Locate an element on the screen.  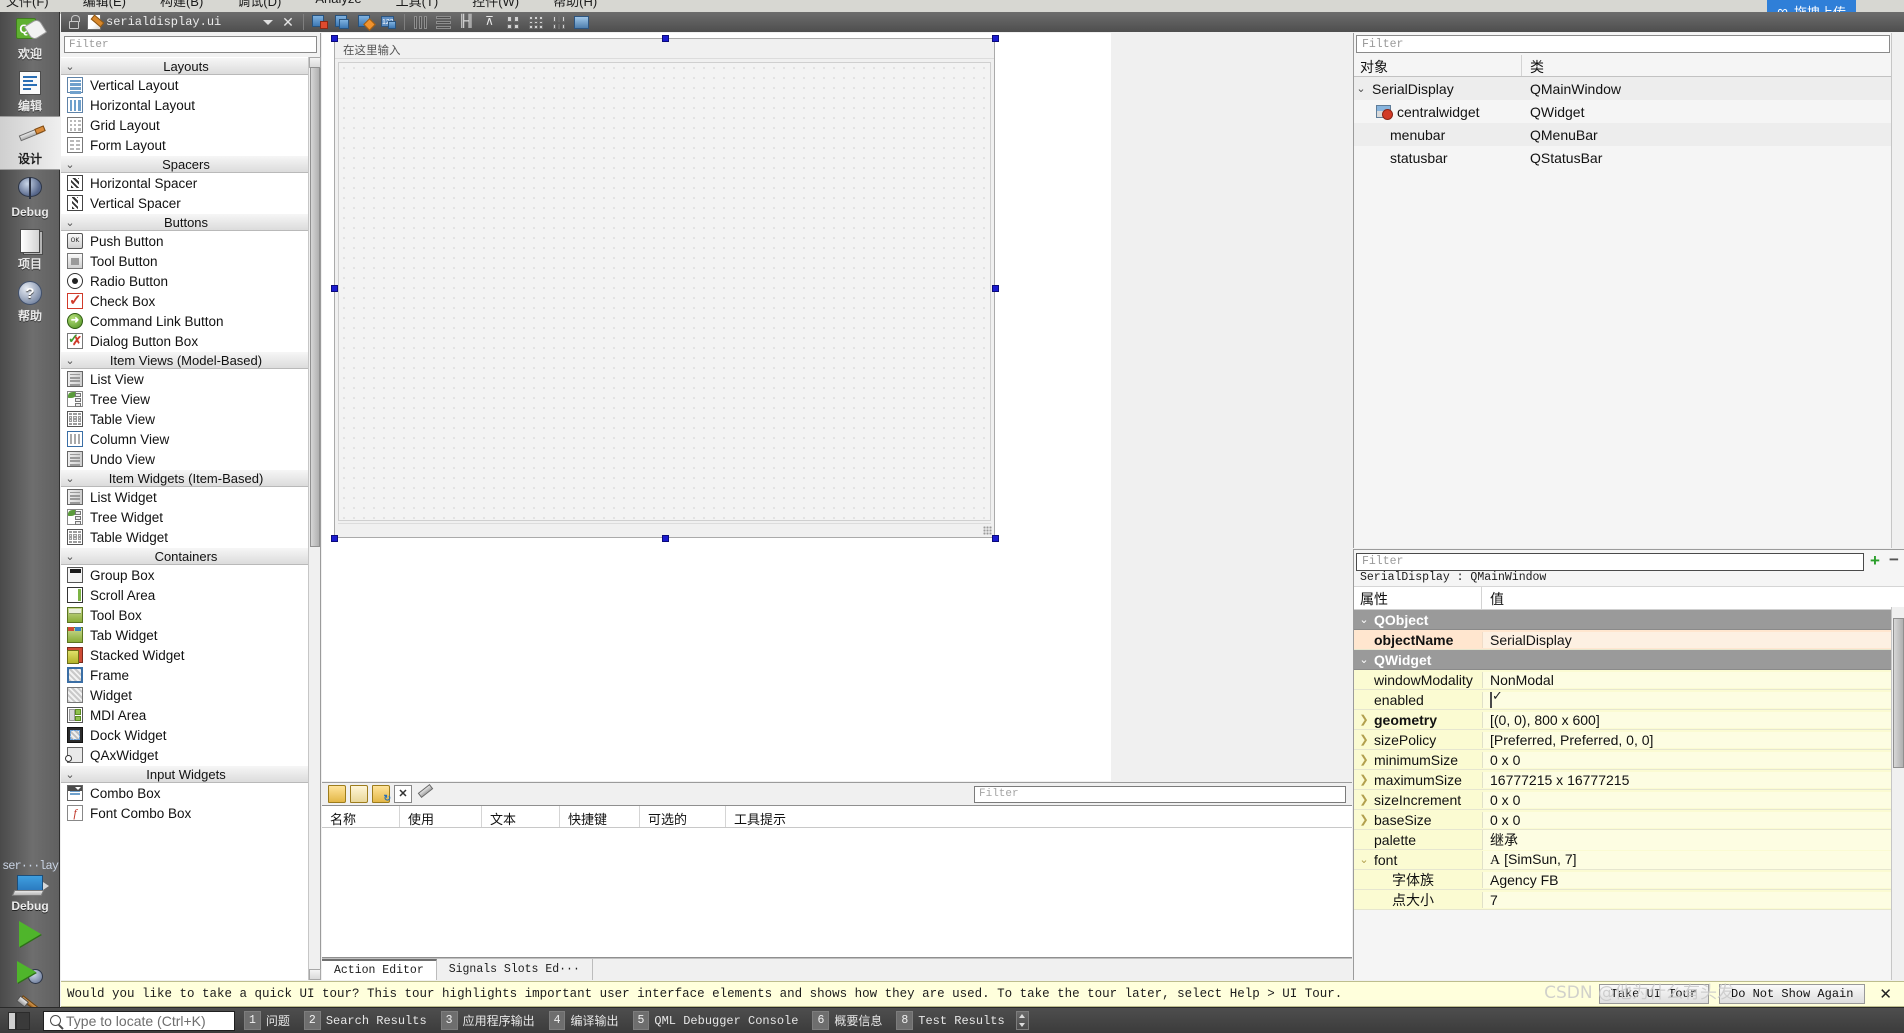
widget-category-containers: ⌄ Containers is located at coordinates (185, 556).